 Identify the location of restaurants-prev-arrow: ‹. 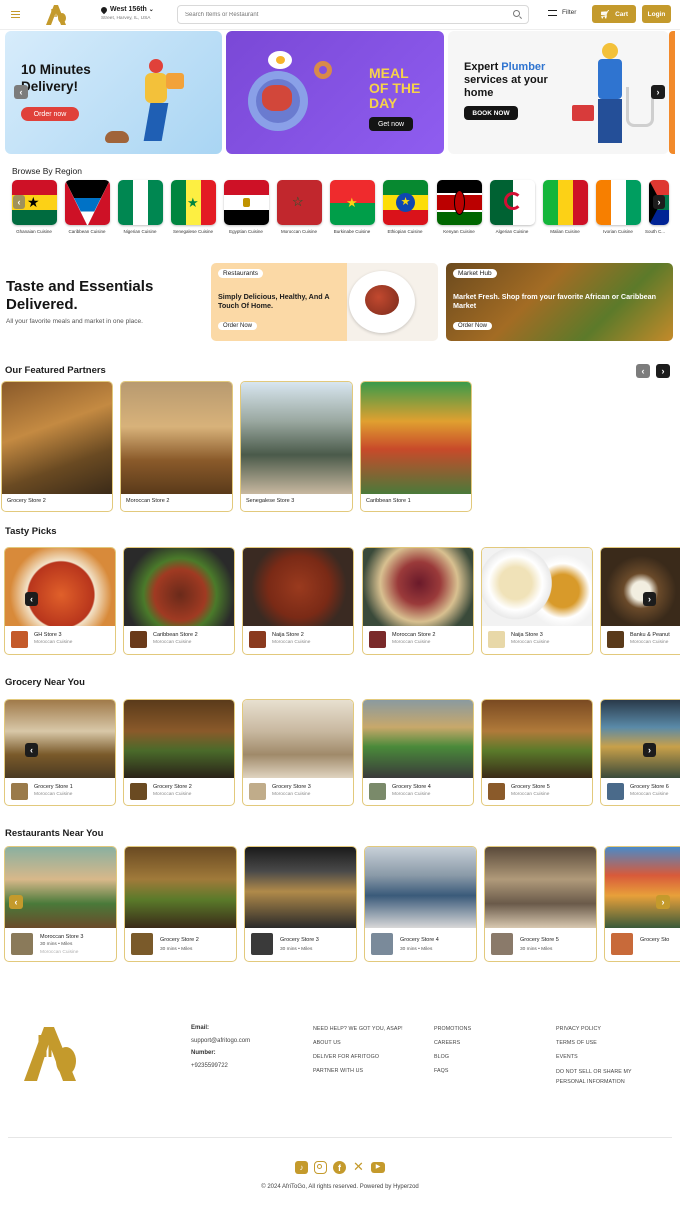
(16, 902).